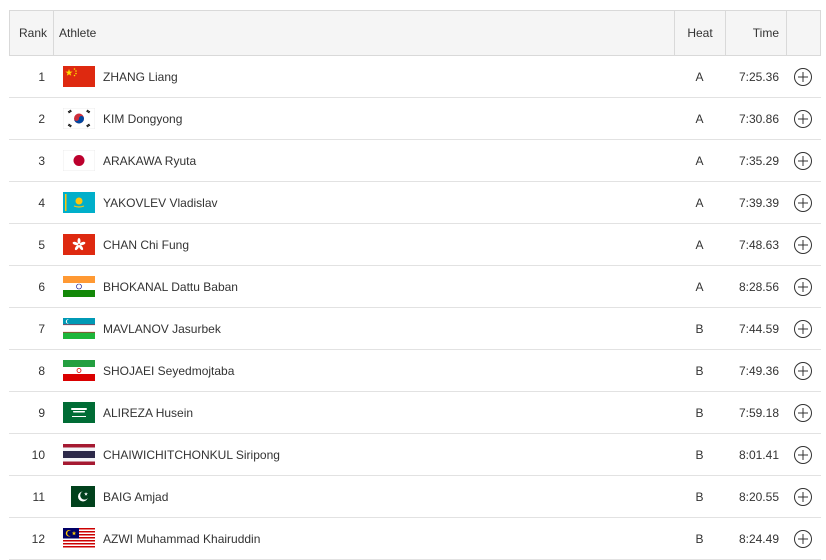  Describe the element at coordinates (363, 244) in the screenshot. I see `athlete-cell: CHAN Chi Fung` at that location.